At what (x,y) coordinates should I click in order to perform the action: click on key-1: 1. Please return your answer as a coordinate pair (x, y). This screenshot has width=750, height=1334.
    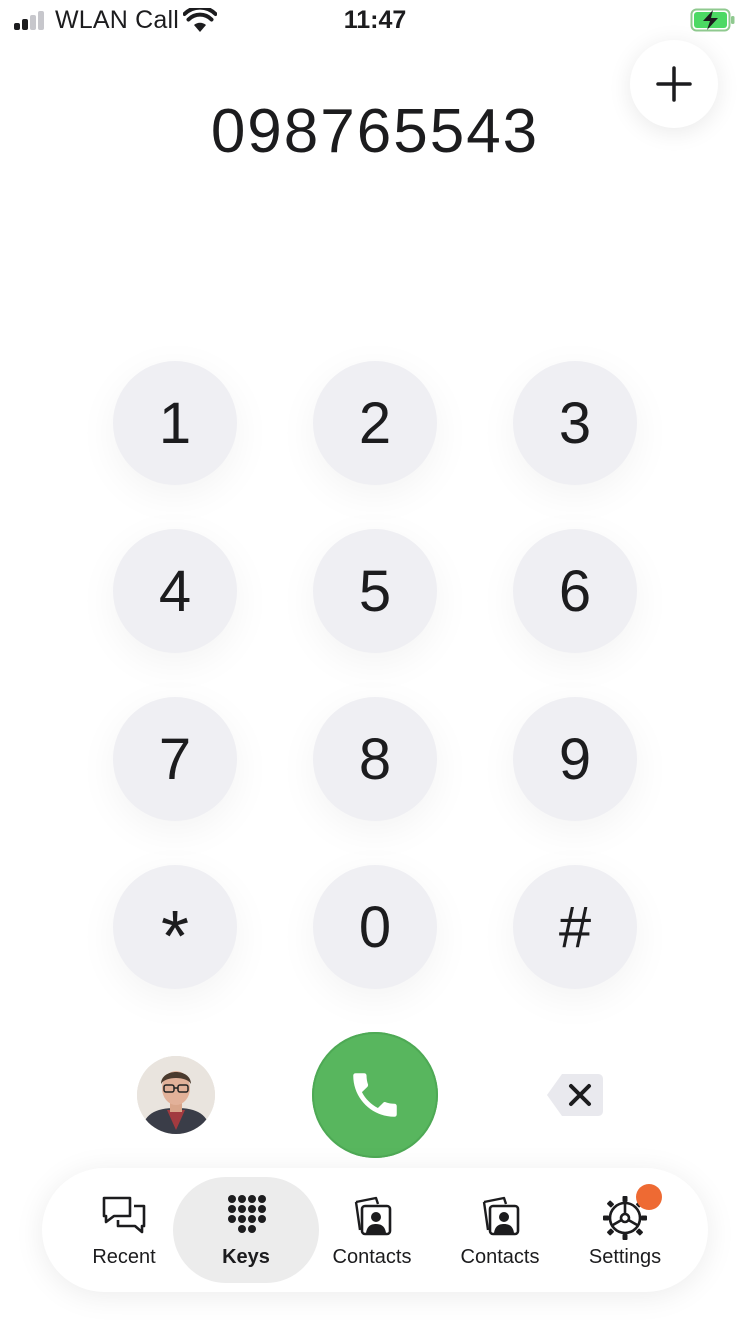
    Looking at the image, I should click on (175, 423).